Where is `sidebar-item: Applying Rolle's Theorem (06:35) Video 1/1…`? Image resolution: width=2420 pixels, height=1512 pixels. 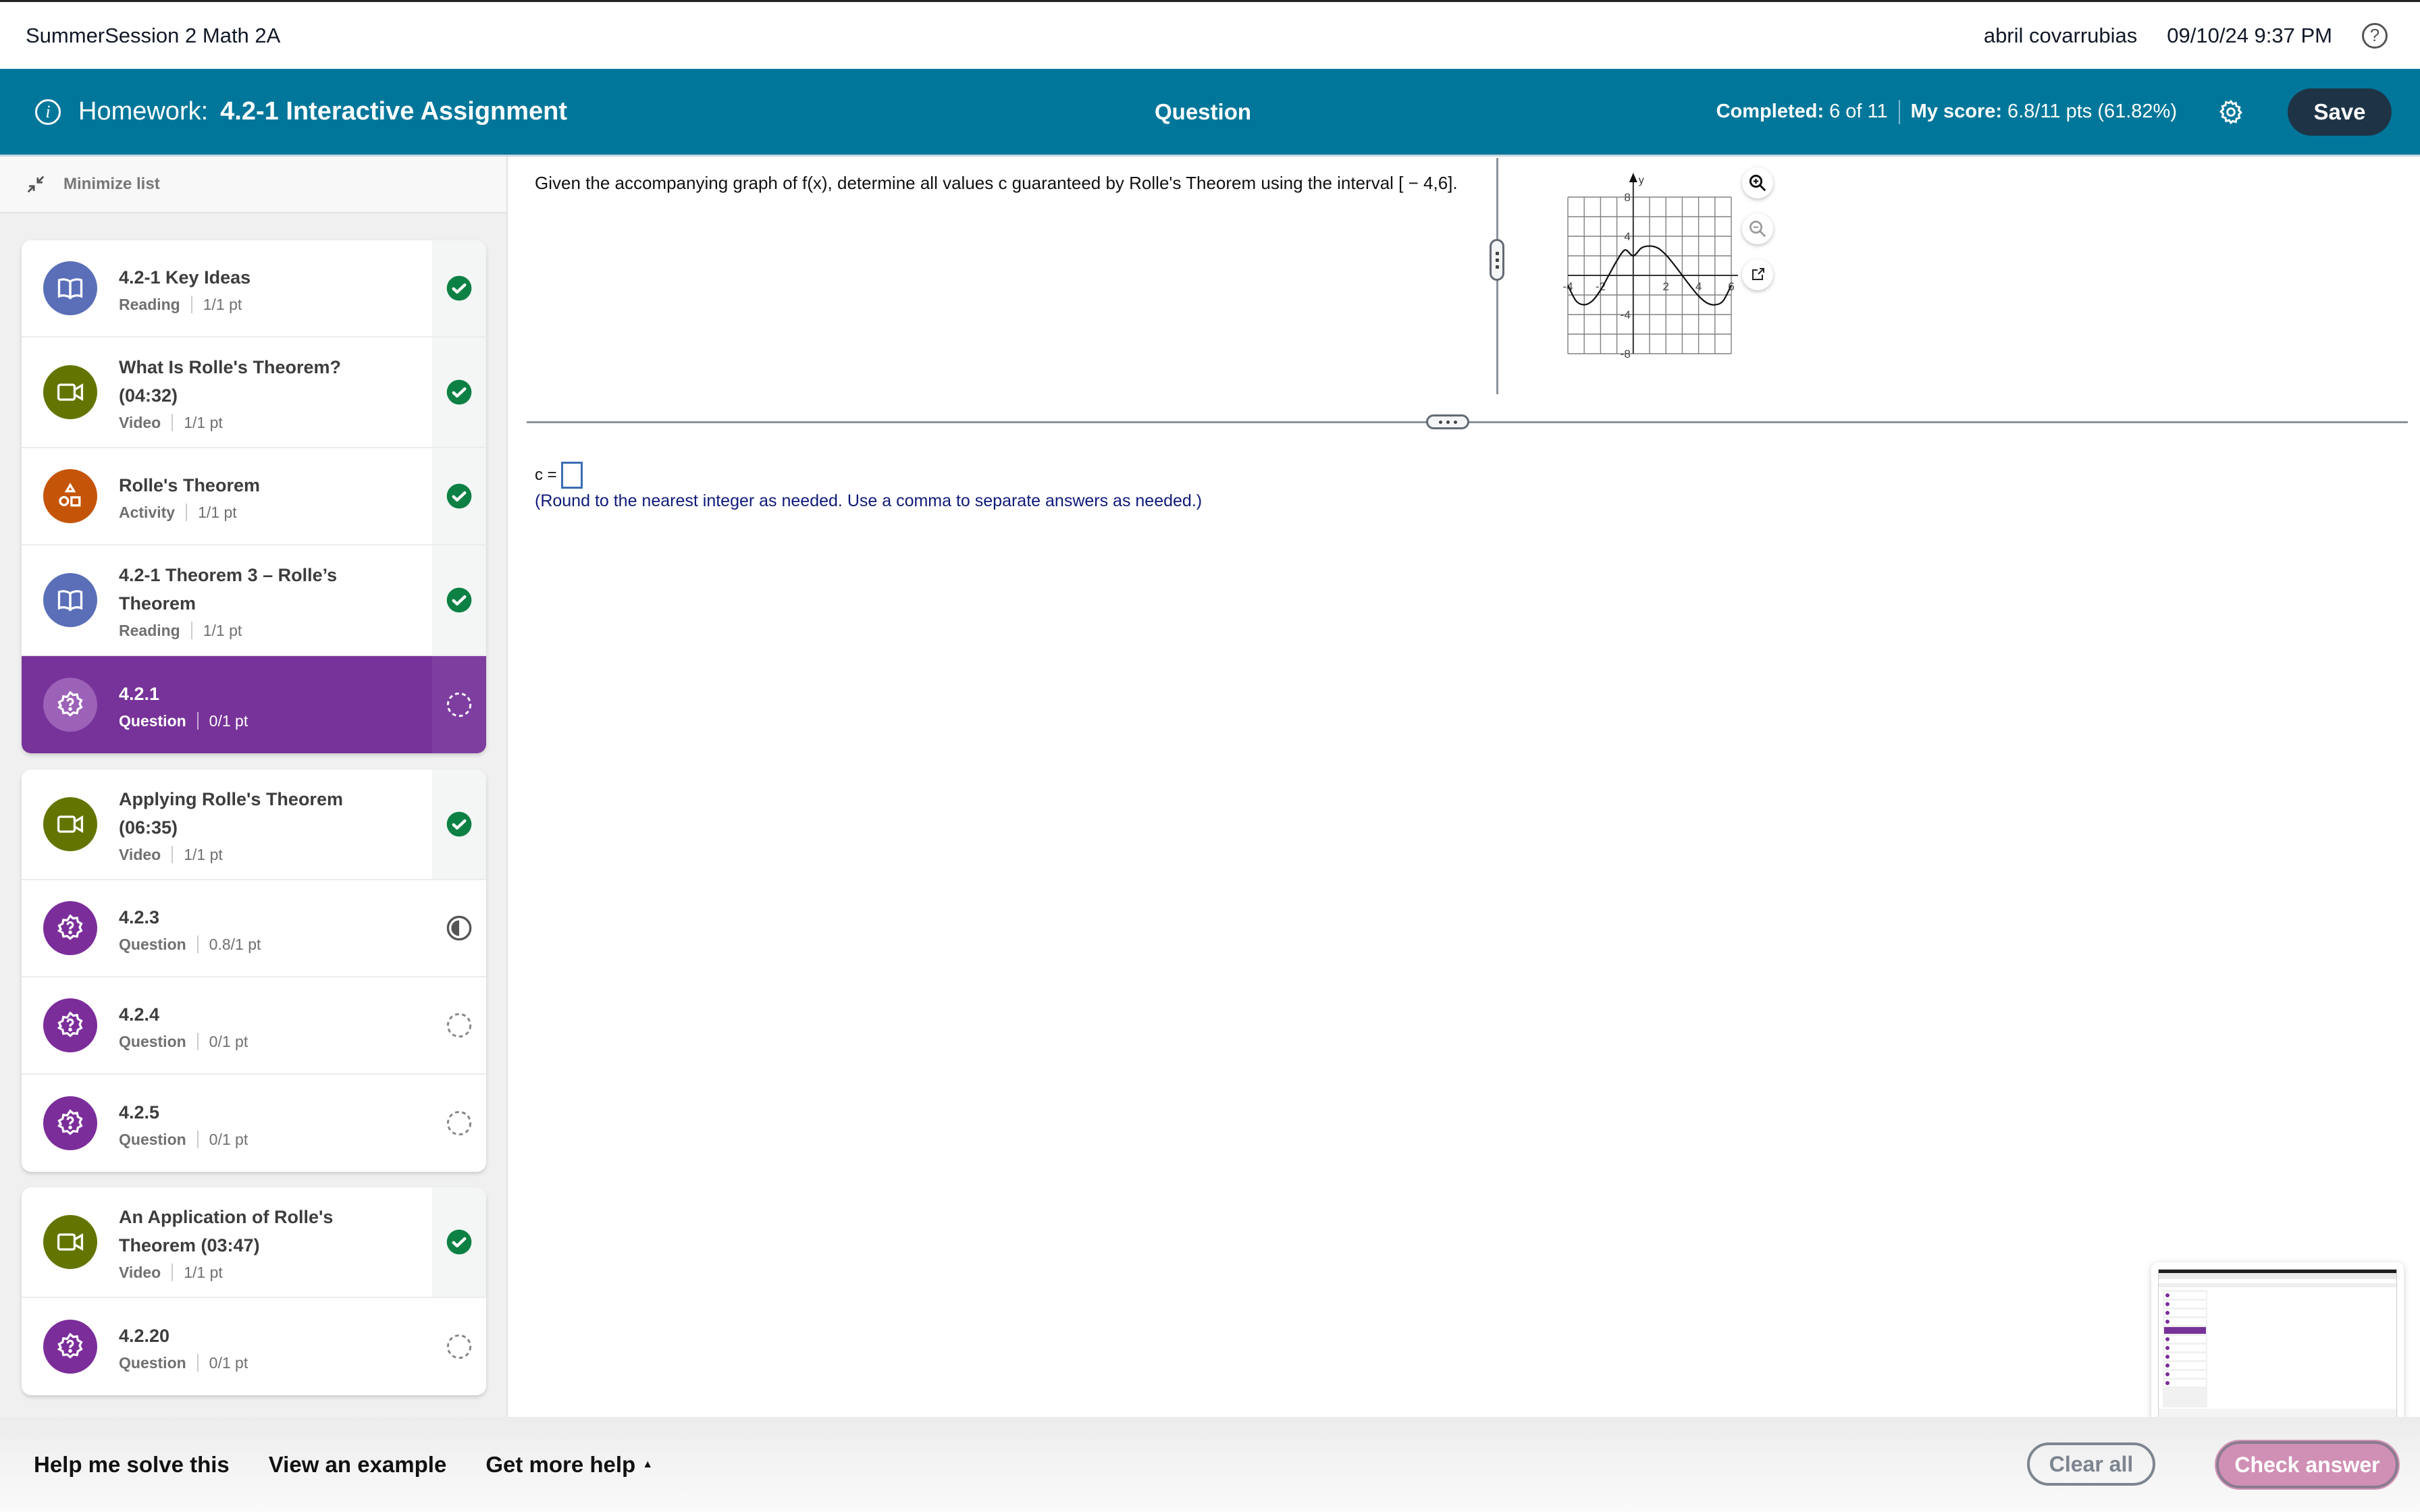 sidebar-item: Applying Rolle's Theorem (06:35) Video 1/1… is located at coordinates (254, 825).